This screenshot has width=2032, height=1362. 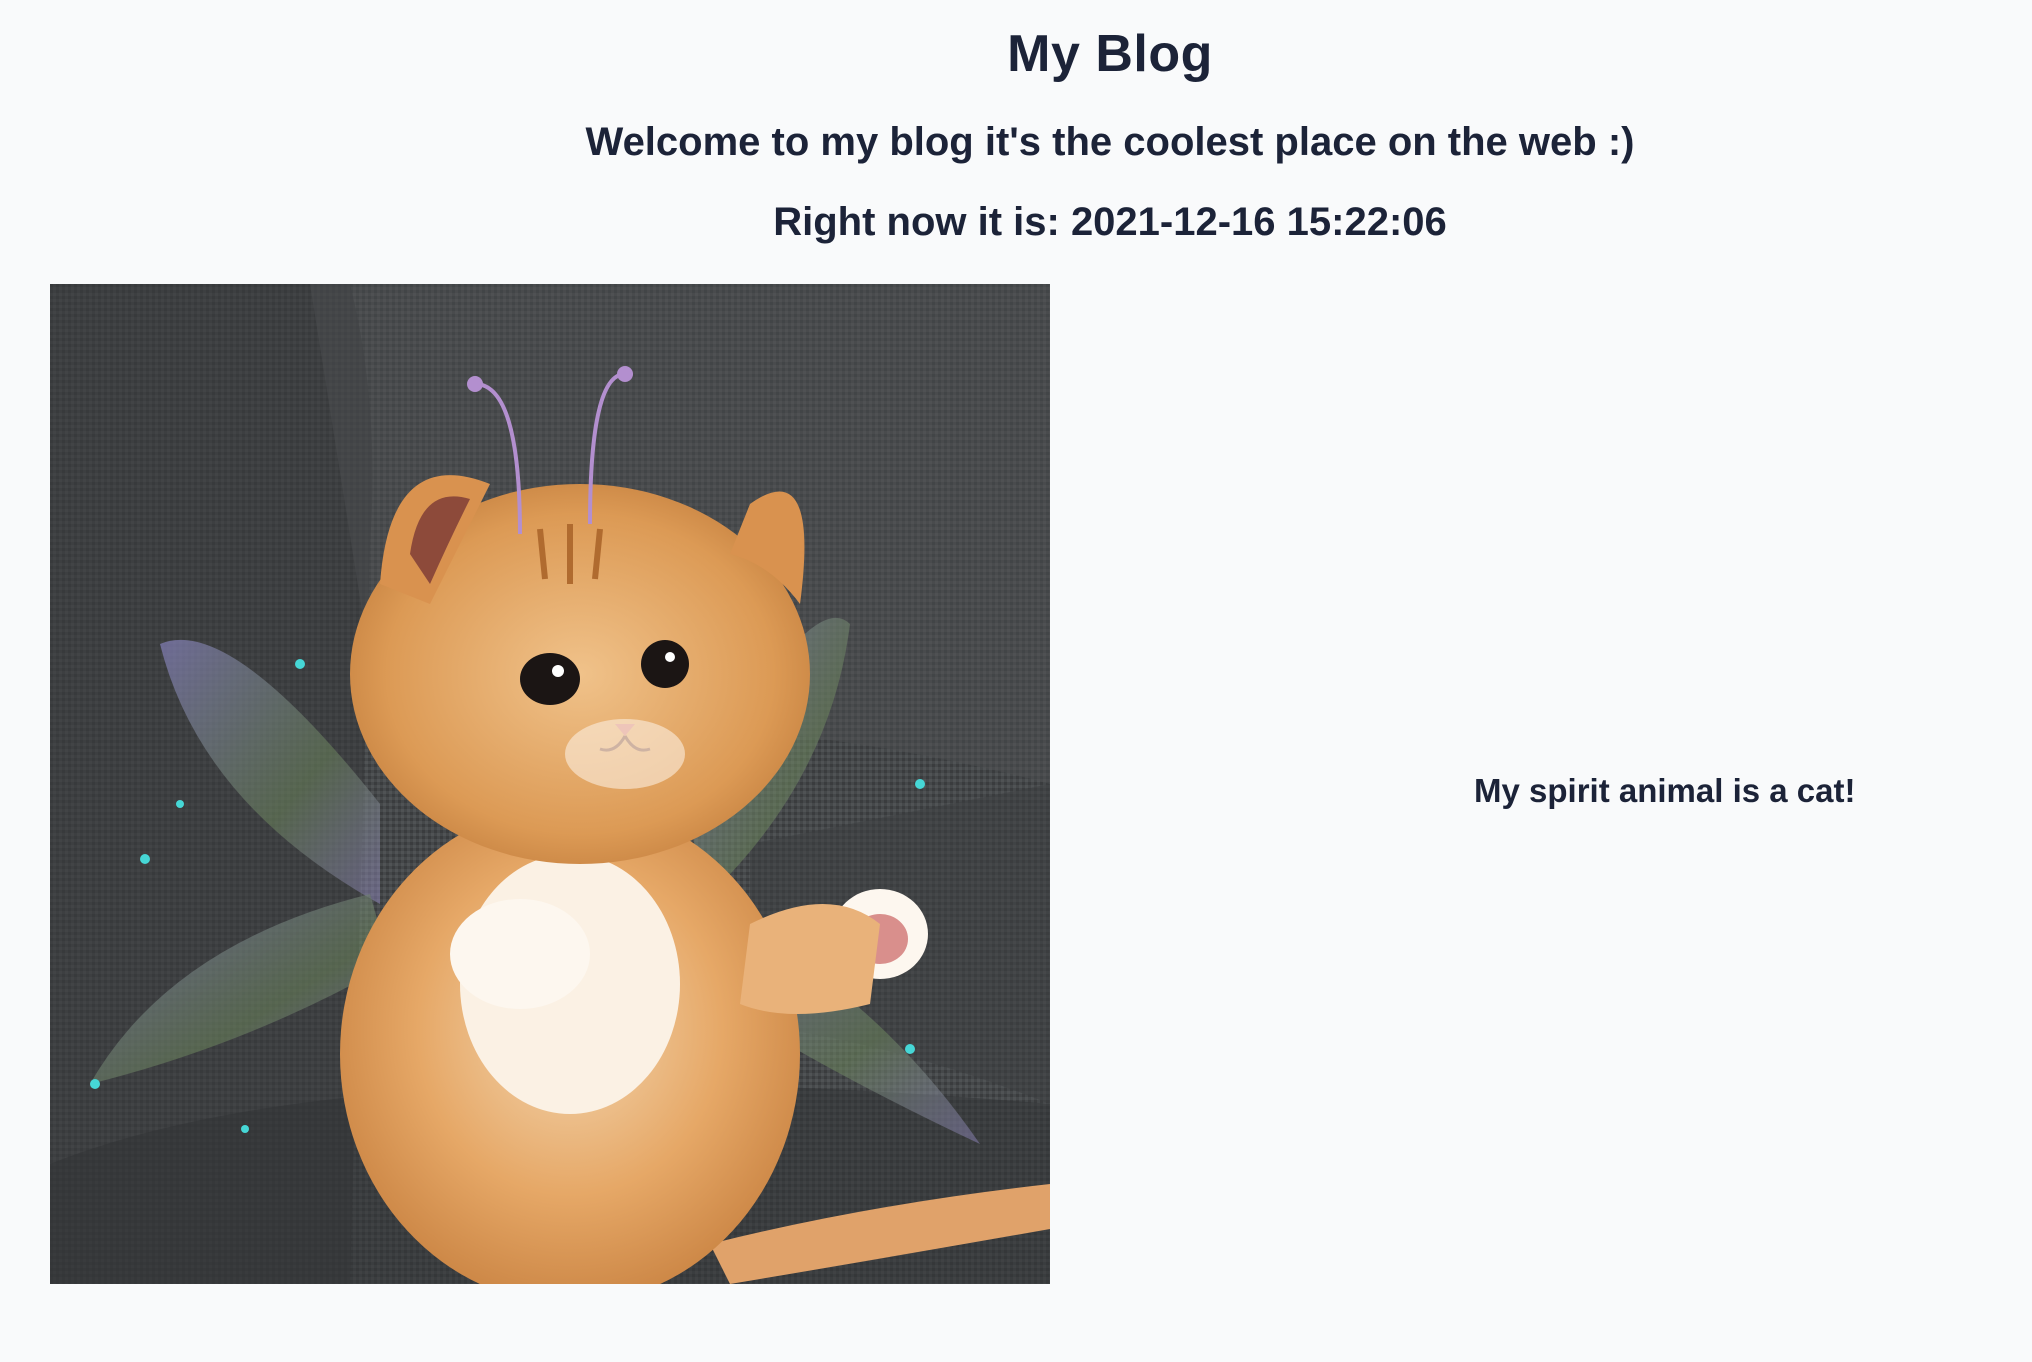 What do you see at coordinates (1665, 790) in the screenshot?
I see `image-caption: My spirit animal is a cat!` at bounding box center [1665, 790].